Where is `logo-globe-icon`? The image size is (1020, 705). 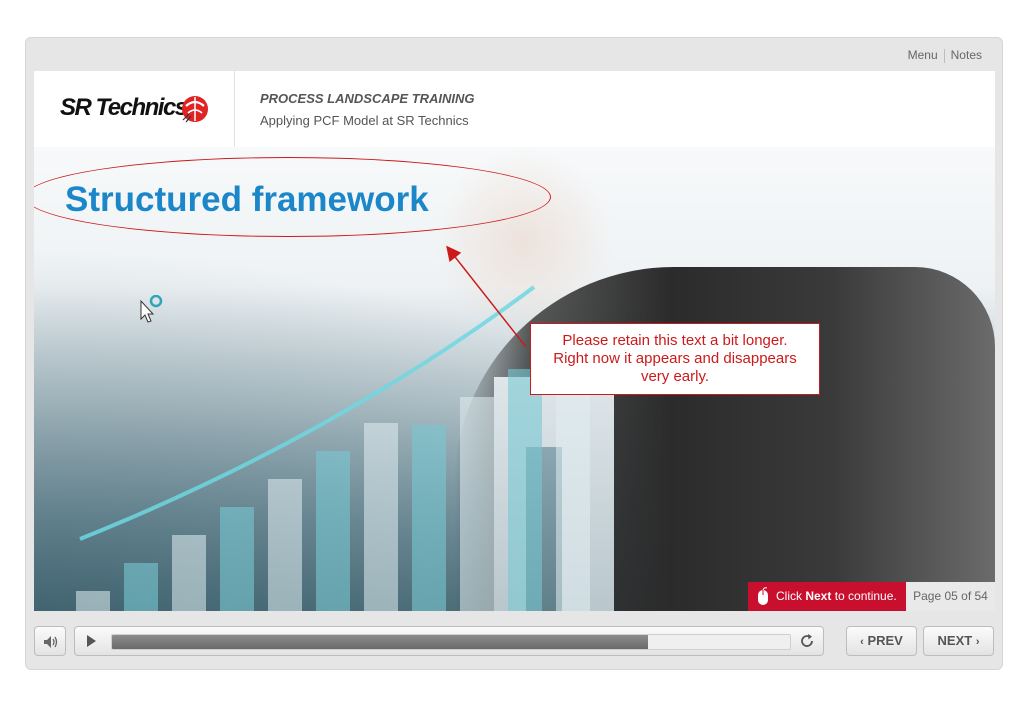
logo-globe-icon is located at coordinates (195, 109).